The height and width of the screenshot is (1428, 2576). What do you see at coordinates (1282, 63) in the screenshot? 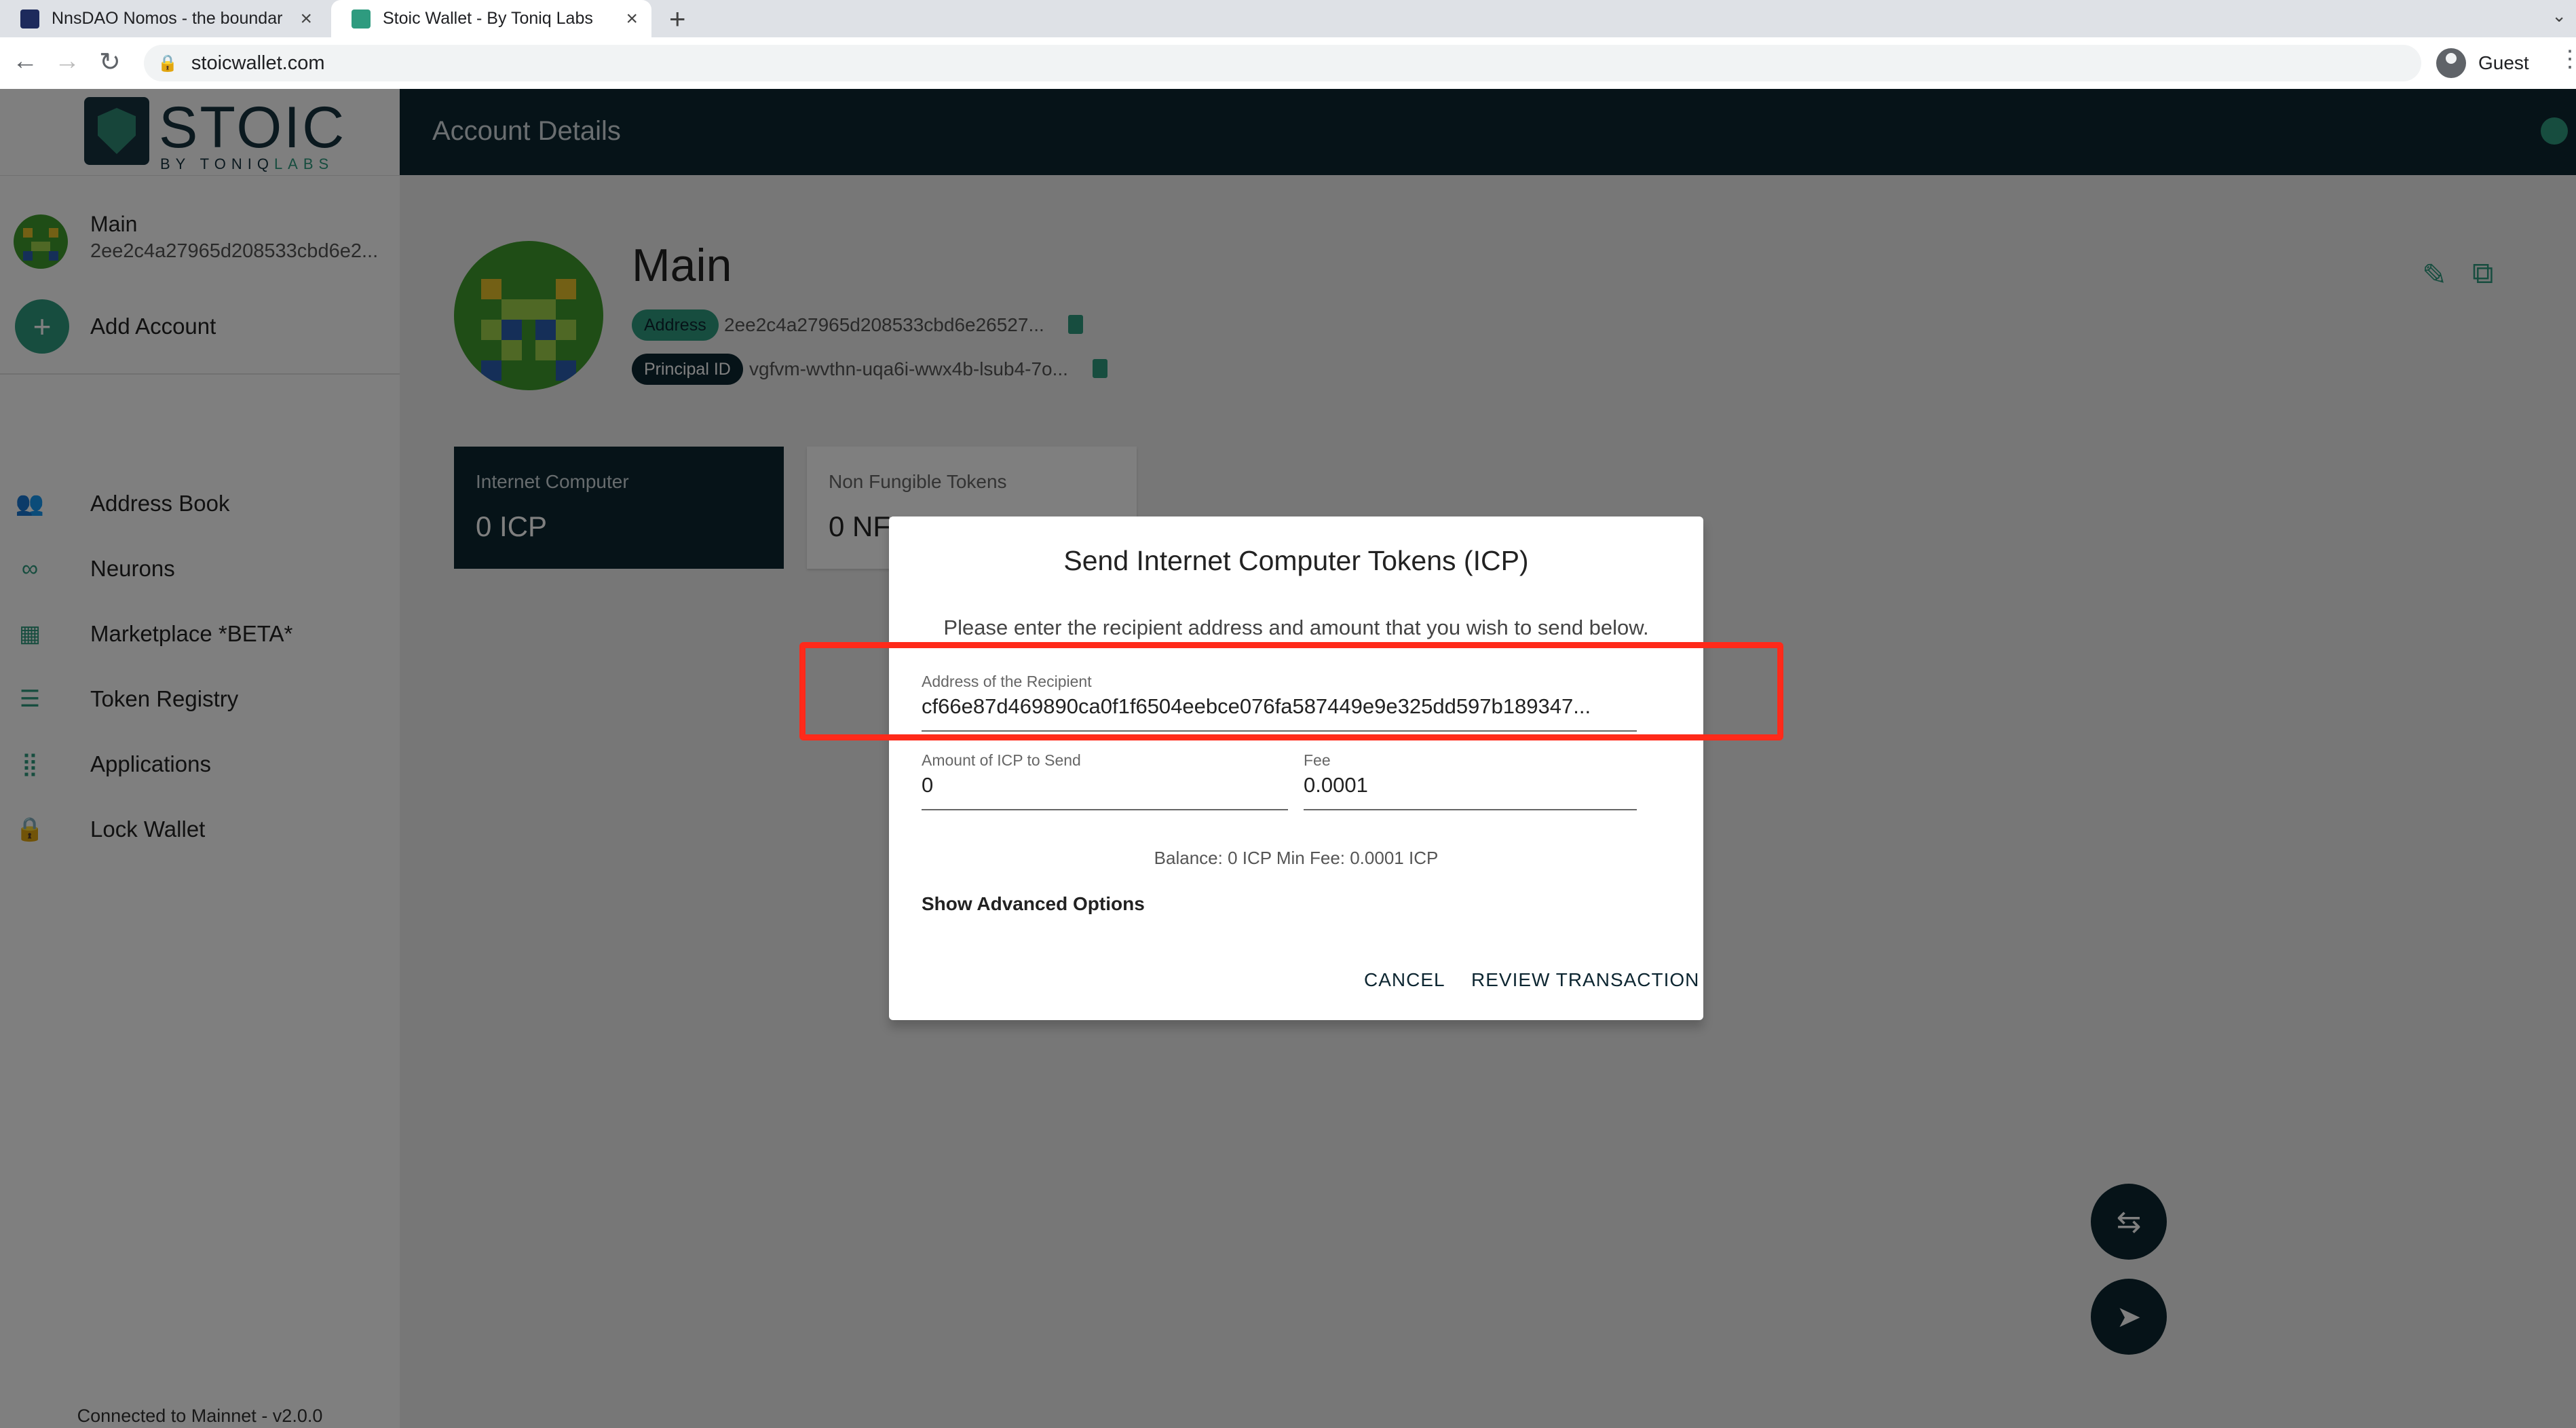
I see `address-bar: 🔒 stoicwallet.com` at bounding box center [1282, 63].